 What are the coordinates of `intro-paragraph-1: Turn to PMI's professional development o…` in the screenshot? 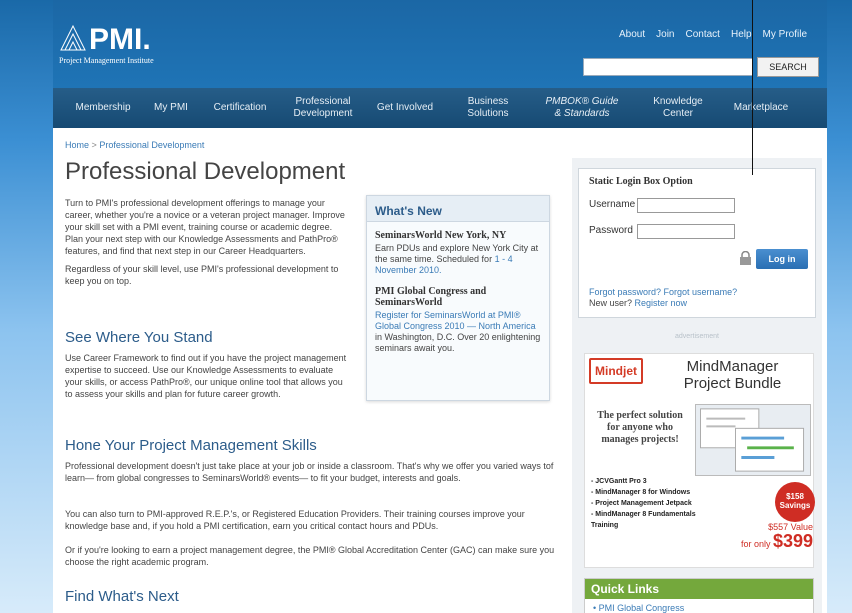 It's located at (205, 227).